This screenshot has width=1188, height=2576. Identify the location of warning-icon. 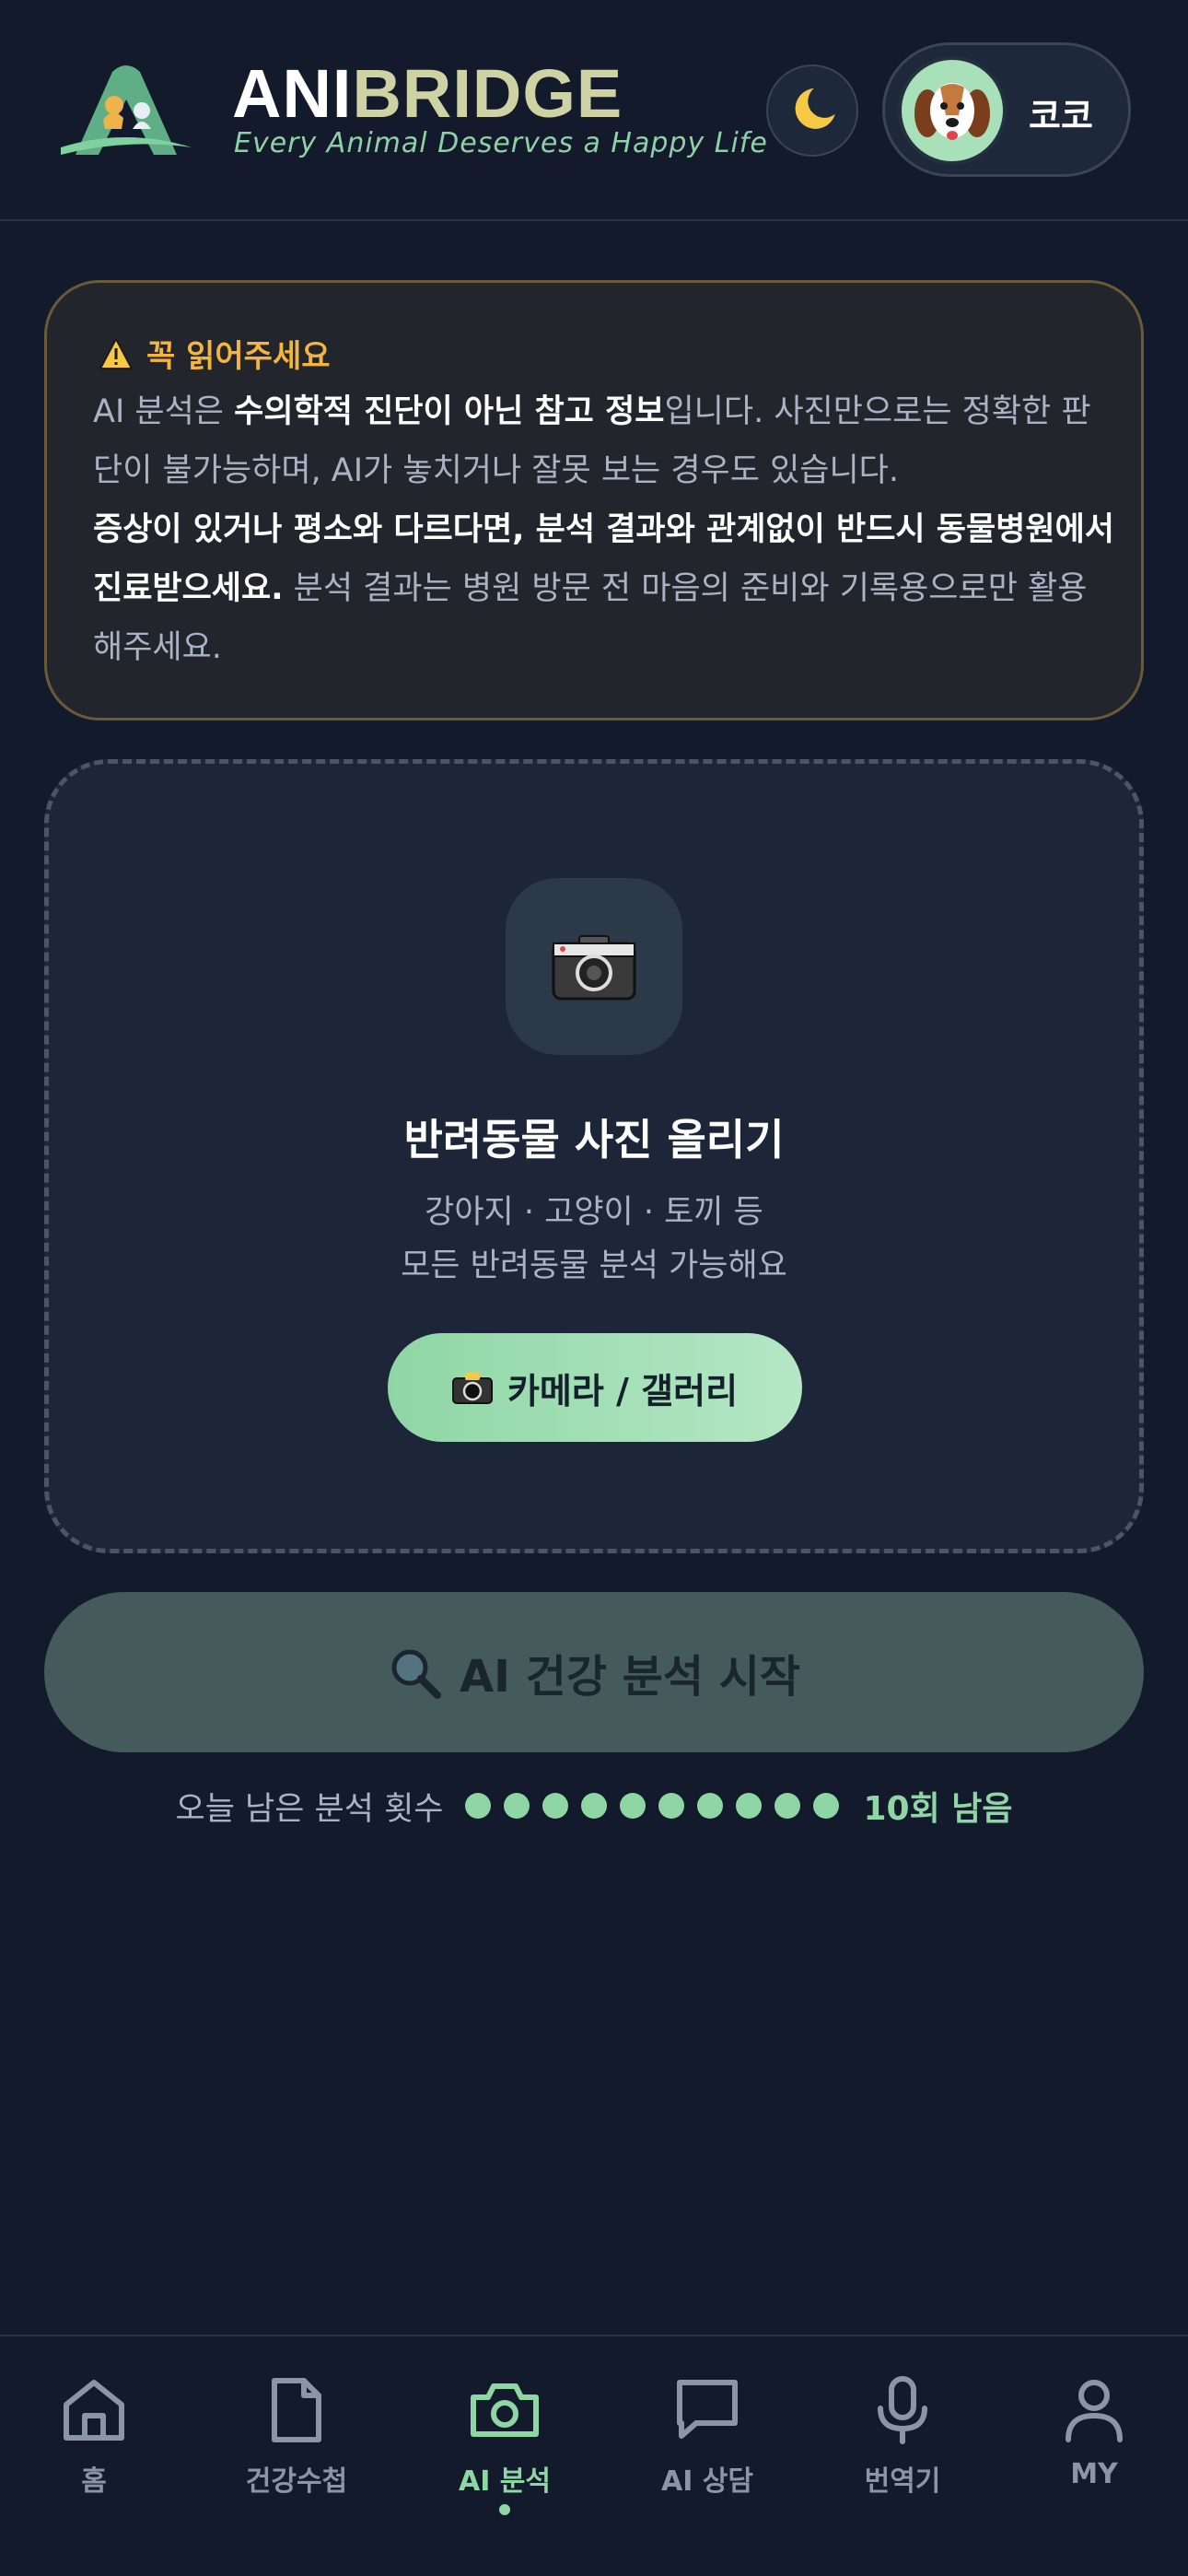
(116, 352).